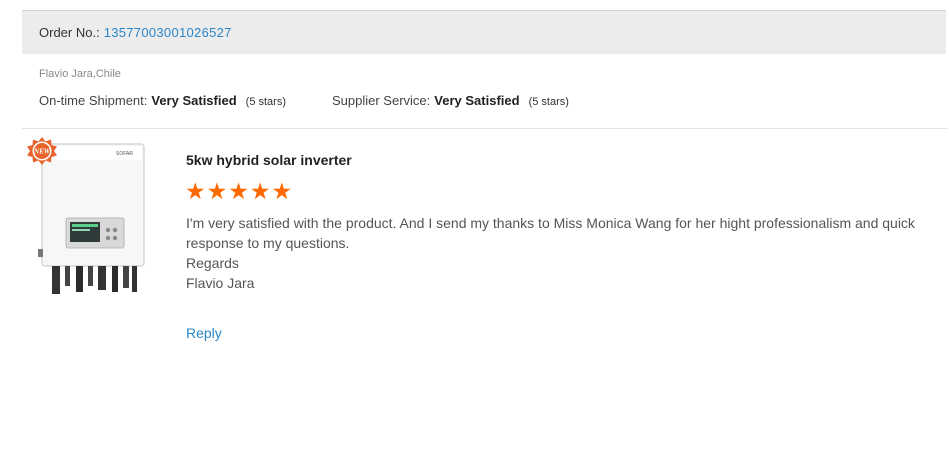 The width and height of the screenshot is (949, 455). I want to click on rating-label: On-time Shipment:, so click(93, 100).